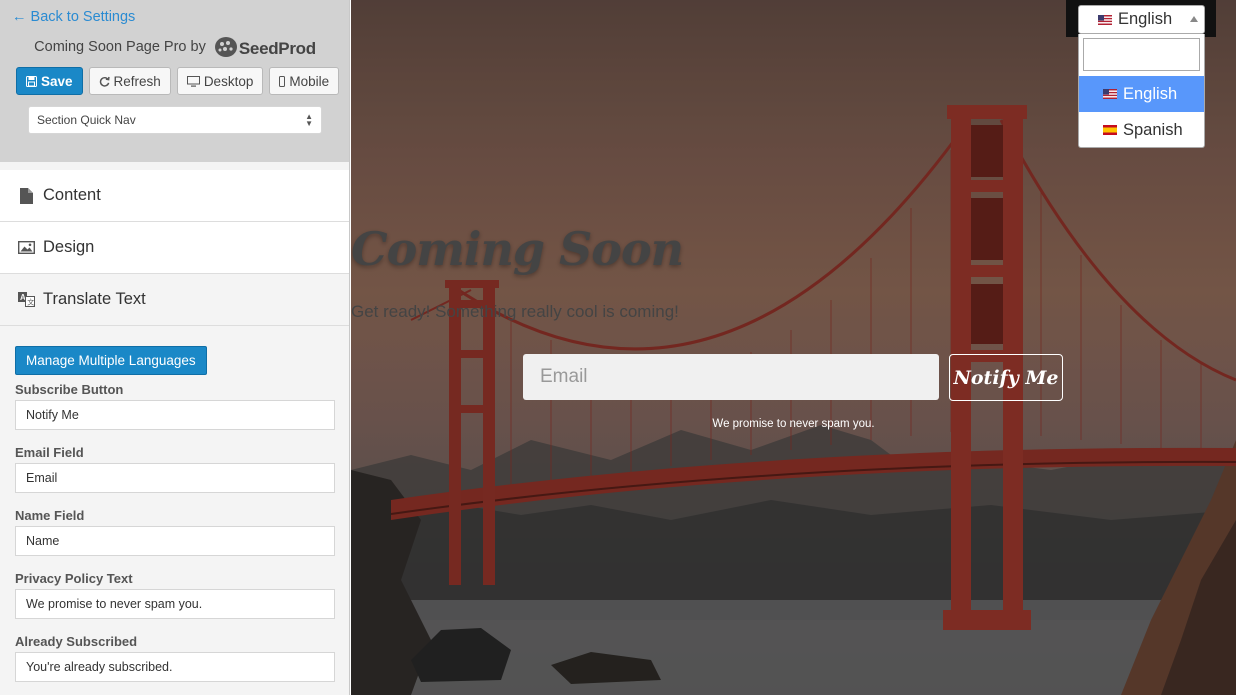  I want to click on mobile-button: Mobile, so click(304, 81).